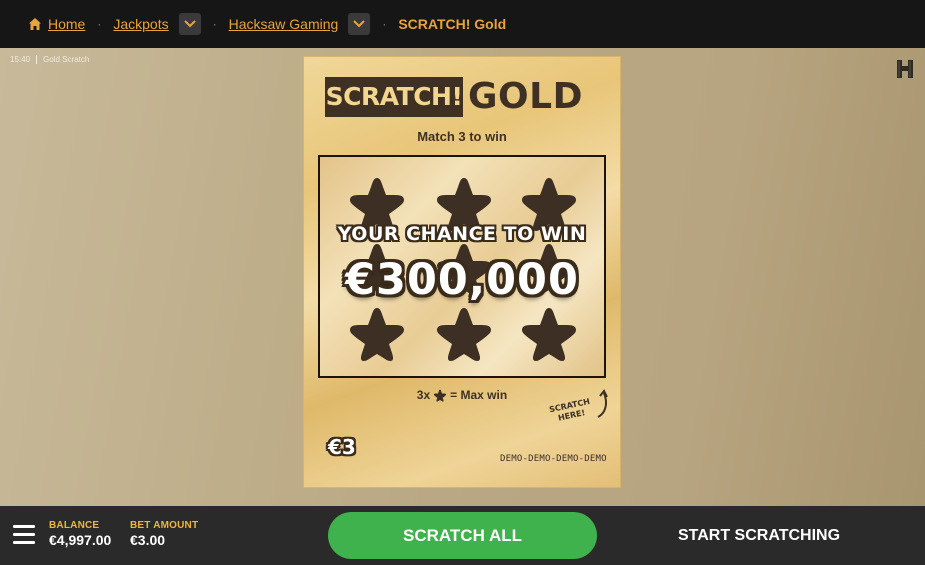 The height and width of the screenshot is (565, 925). Describe the element at coordinates (602, 403) in the screenshot. I see `arrow-icon` at that location.